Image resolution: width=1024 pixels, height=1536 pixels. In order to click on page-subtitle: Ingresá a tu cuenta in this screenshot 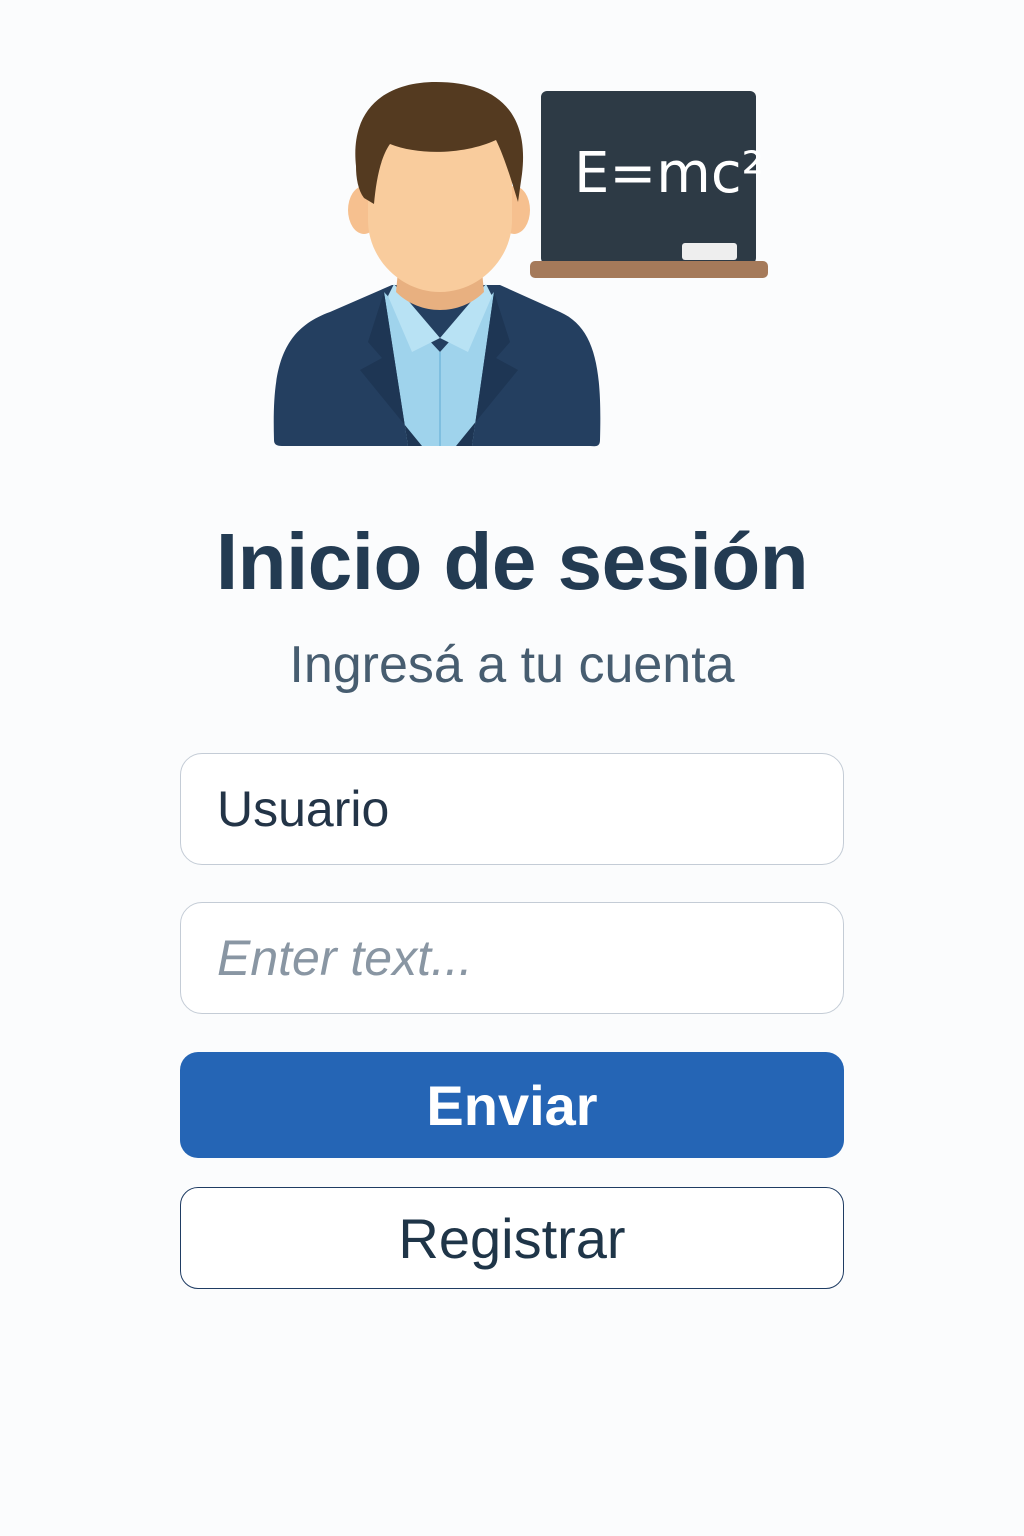, I will do `click(512, 665)`.